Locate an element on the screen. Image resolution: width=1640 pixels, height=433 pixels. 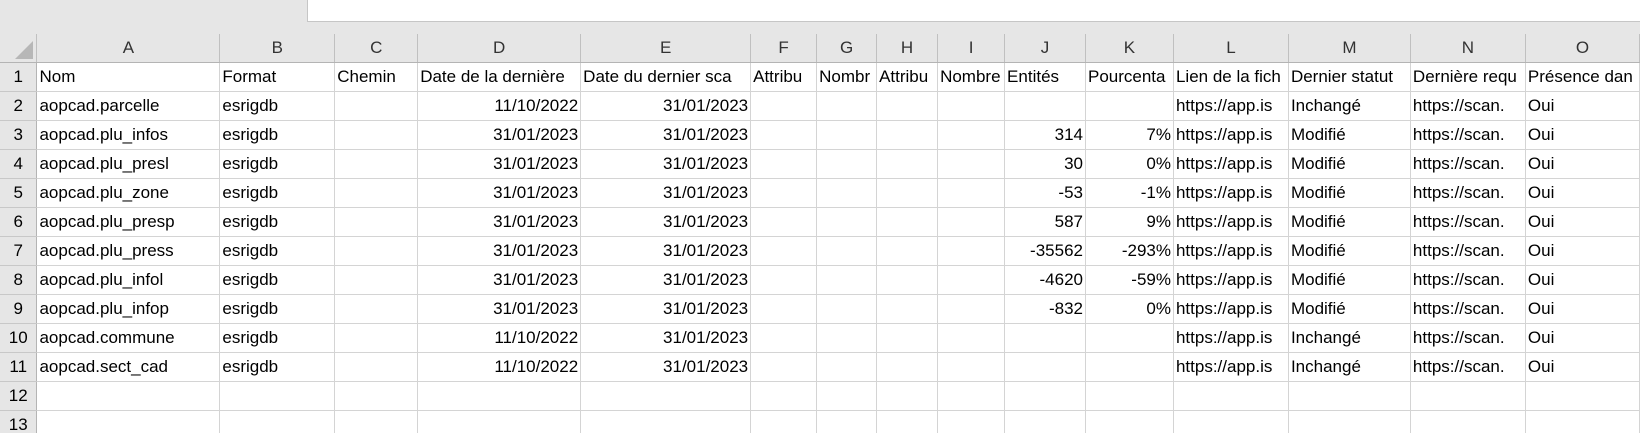
cell-f13 is located at coordinates (784, 421).